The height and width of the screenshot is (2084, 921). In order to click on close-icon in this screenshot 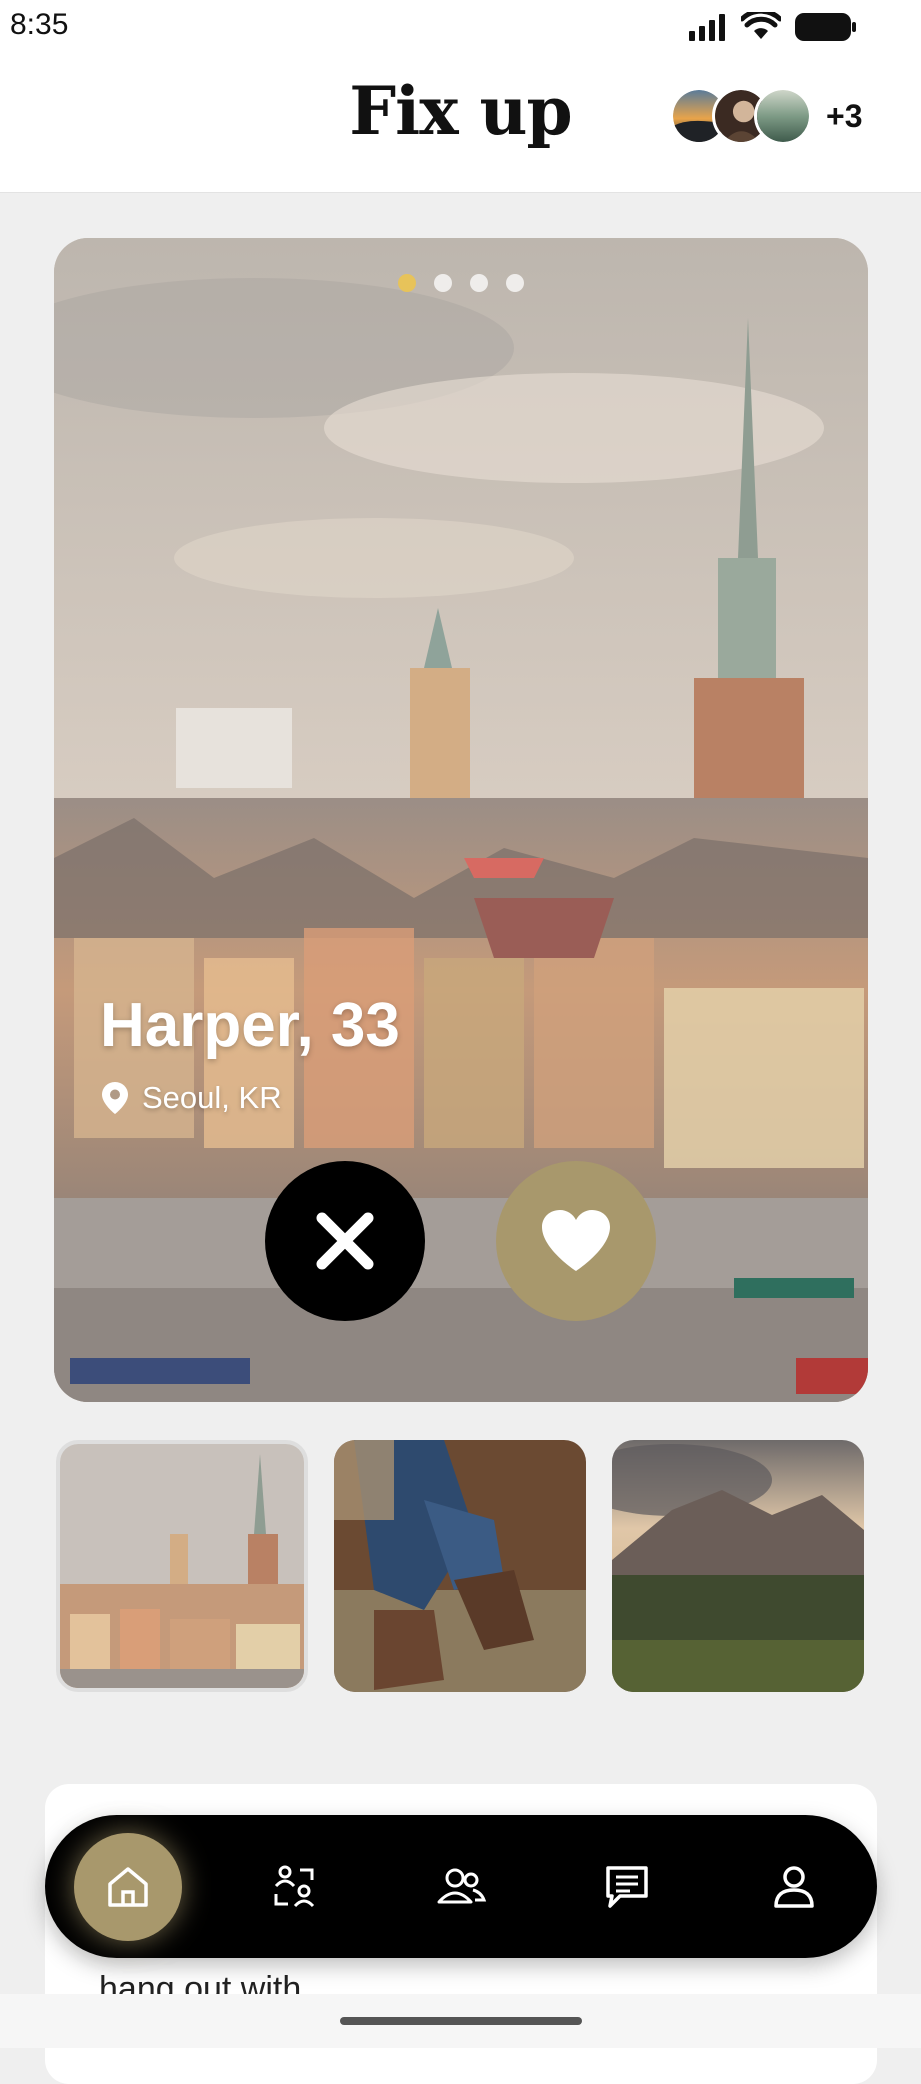, I will do `click(345, 1241)`.